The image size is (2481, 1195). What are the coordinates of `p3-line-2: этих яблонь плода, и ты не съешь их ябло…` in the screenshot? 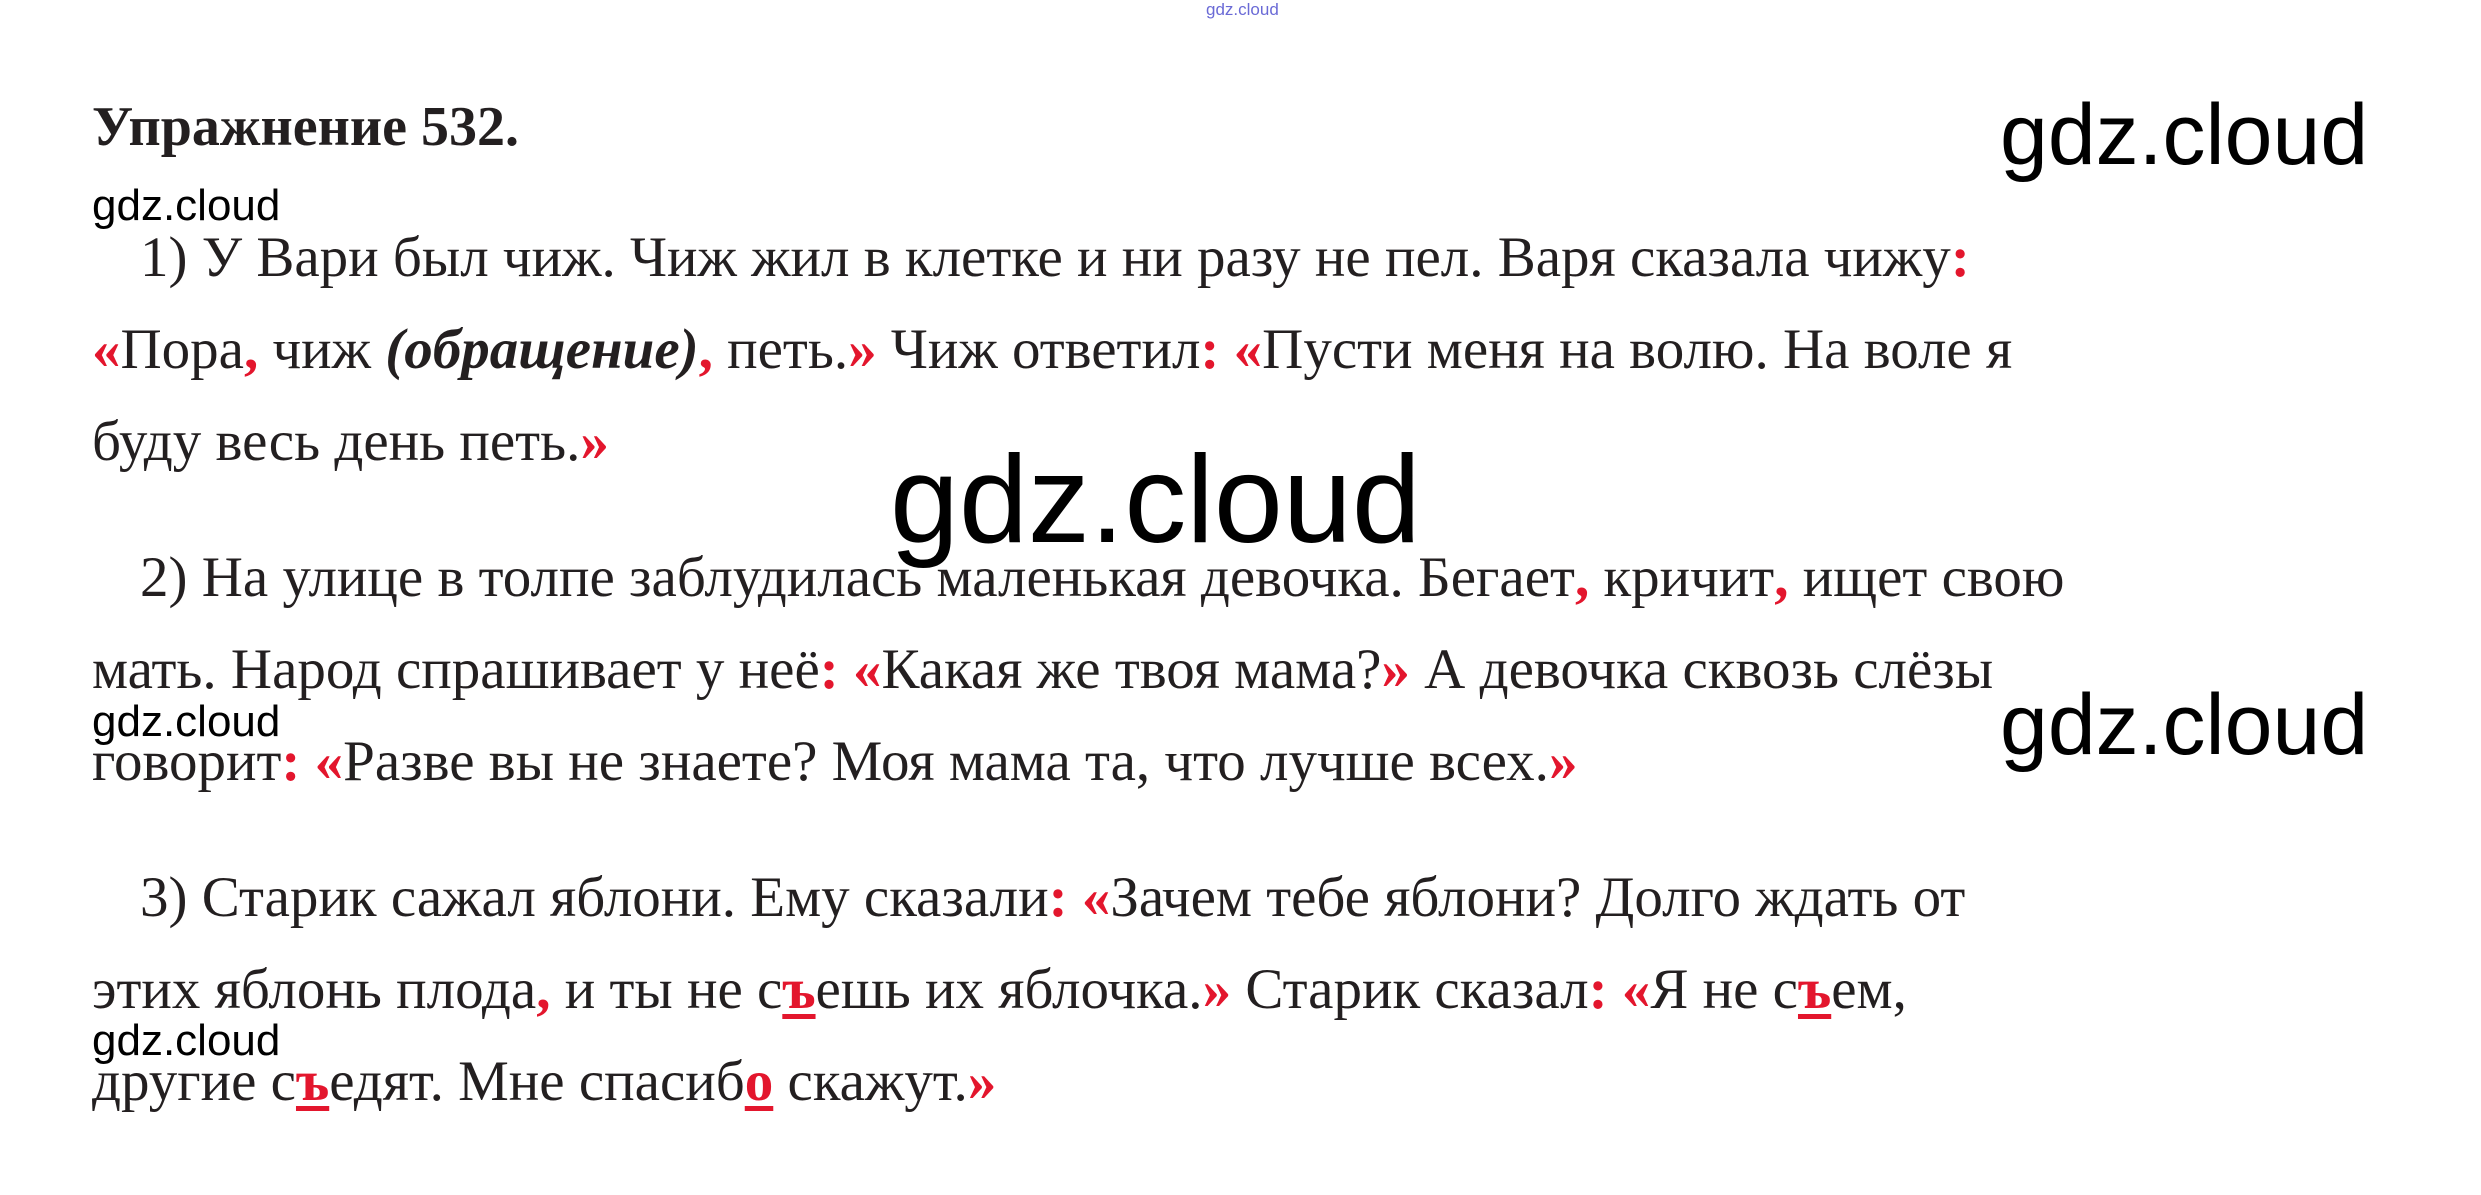 It's located at (999, 989).